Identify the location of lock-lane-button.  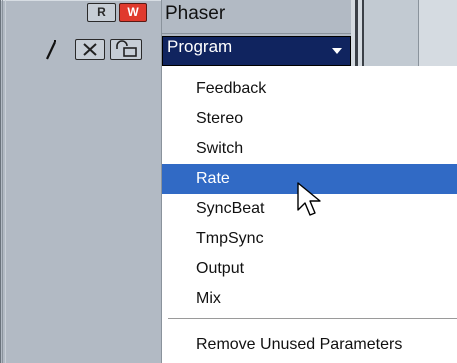
(126, 49).